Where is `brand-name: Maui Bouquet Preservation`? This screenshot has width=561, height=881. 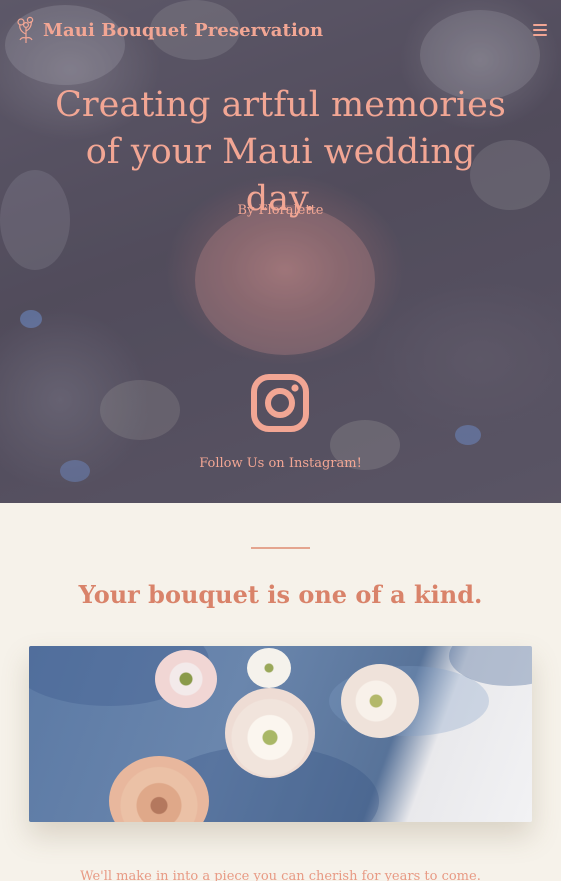 brand-name: Maui Bouquet Preservation is located at coordinates (183, 30).